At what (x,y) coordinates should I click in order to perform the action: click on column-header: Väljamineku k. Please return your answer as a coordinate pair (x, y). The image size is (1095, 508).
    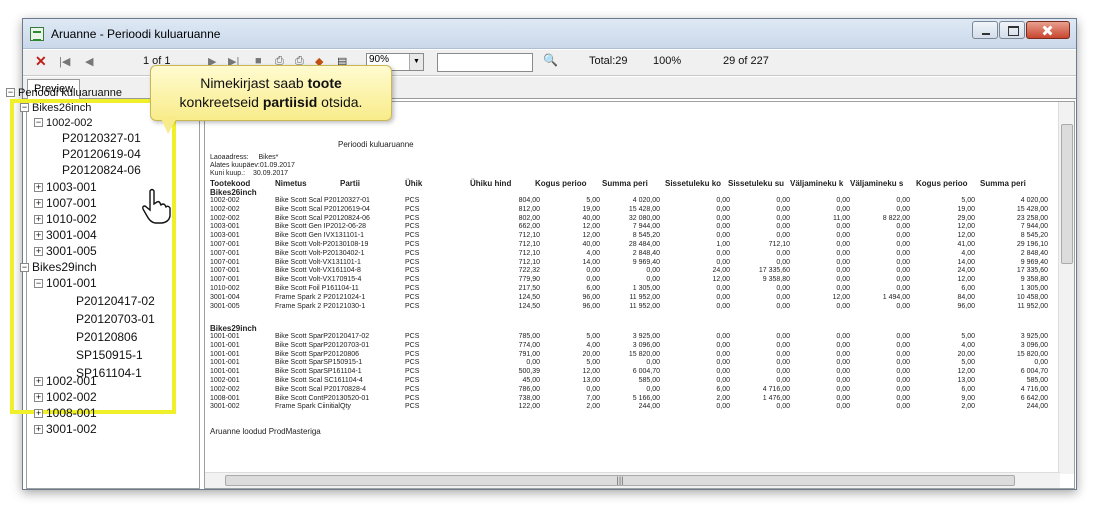
    Looking at the image, I should click on (817, 183).